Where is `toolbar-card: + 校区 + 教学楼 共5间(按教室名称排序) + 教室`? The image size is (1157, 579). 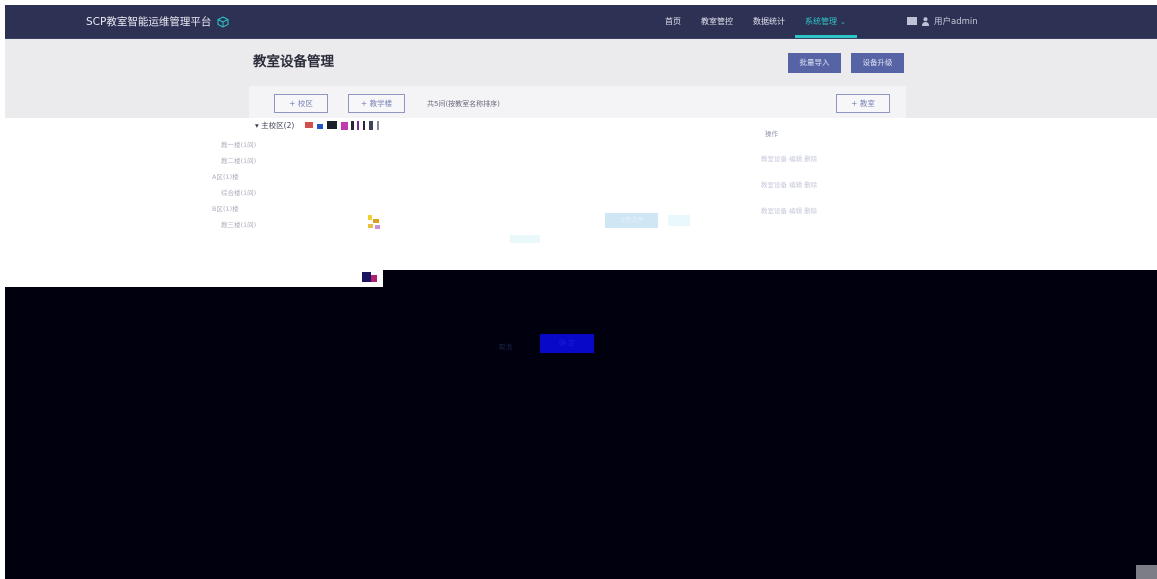
toolbar-card: + 校区 + 教学楼 共5间(按教室名称排序) + 教室 is located at coordinates (577, 102).